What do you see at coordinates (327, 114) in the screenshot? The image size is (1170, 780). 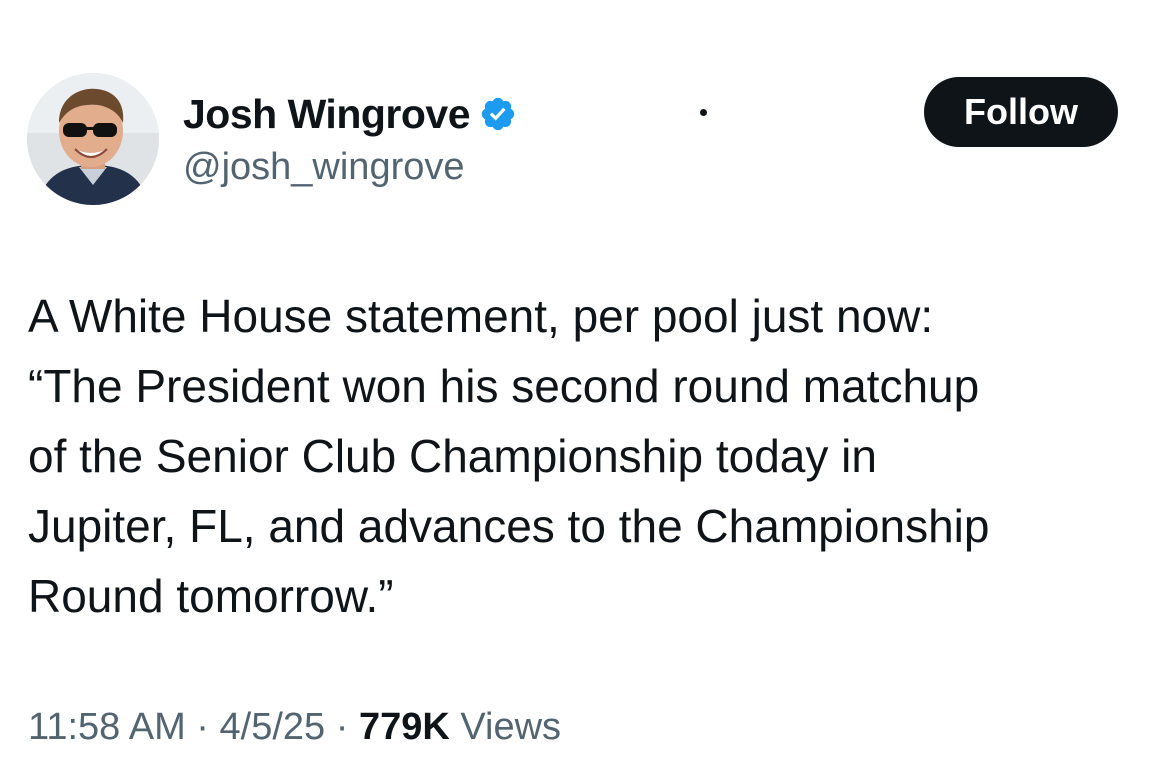 I see `author-display-name: Josh Wingrove` at bounding box center [327, 114].